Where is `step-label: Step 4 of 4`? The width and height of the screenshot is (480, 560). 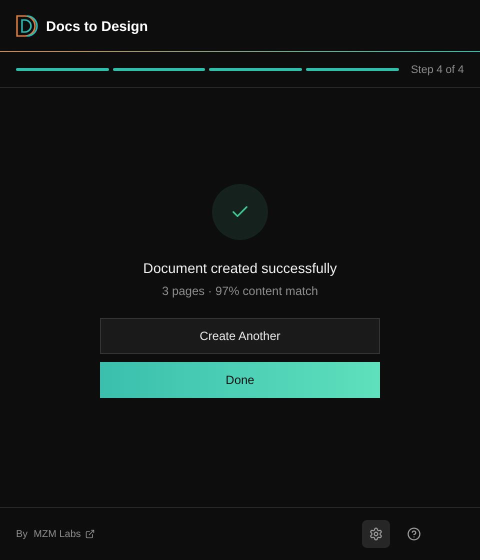 step-label: Step 4 of 4 is located at coordinates (437, 70).